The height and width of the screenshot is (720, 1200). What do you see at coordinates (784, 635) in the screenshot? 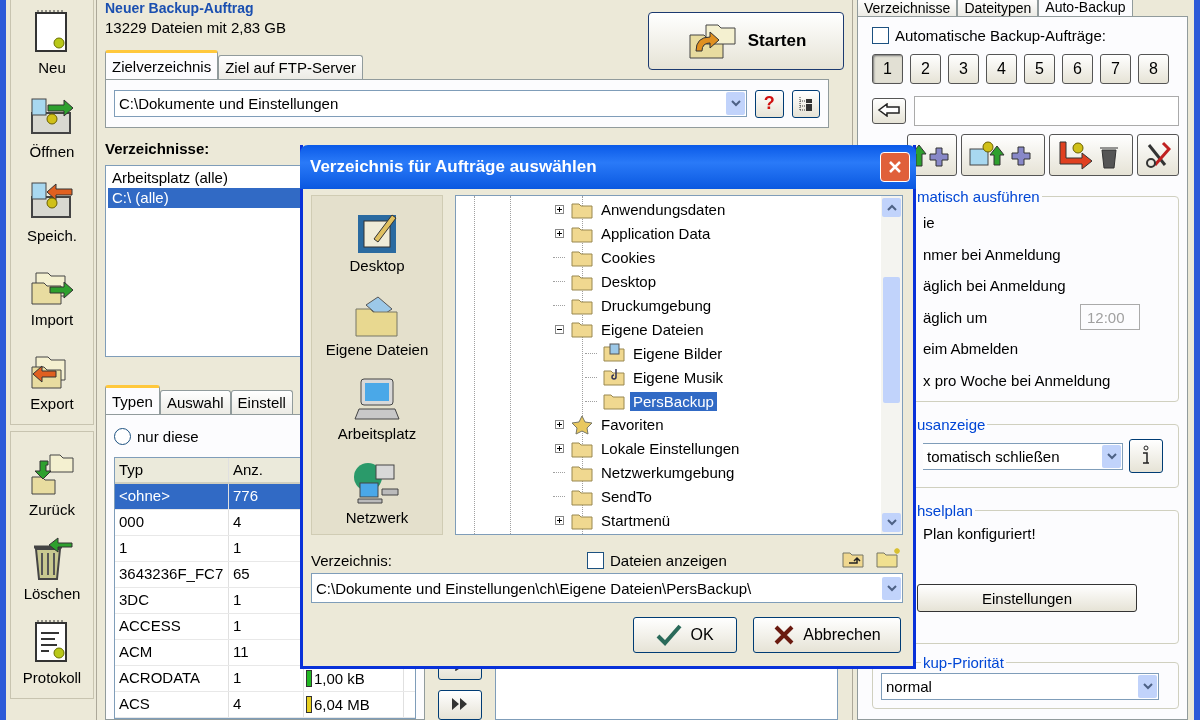
I see `cross-icon` at bounding box center [784, 635].